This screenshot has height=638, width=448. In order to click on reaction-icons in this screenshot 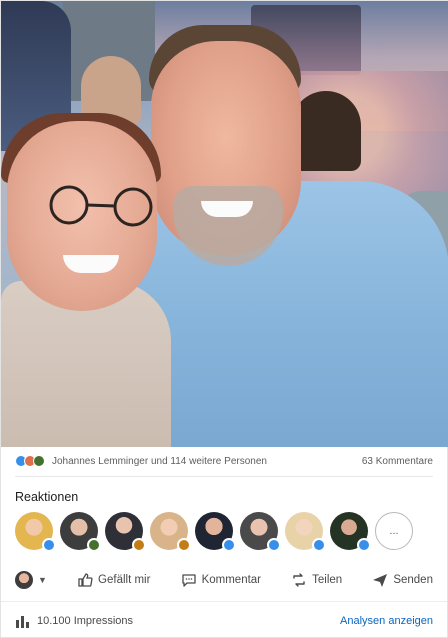, I will do `click(30, 461)`.